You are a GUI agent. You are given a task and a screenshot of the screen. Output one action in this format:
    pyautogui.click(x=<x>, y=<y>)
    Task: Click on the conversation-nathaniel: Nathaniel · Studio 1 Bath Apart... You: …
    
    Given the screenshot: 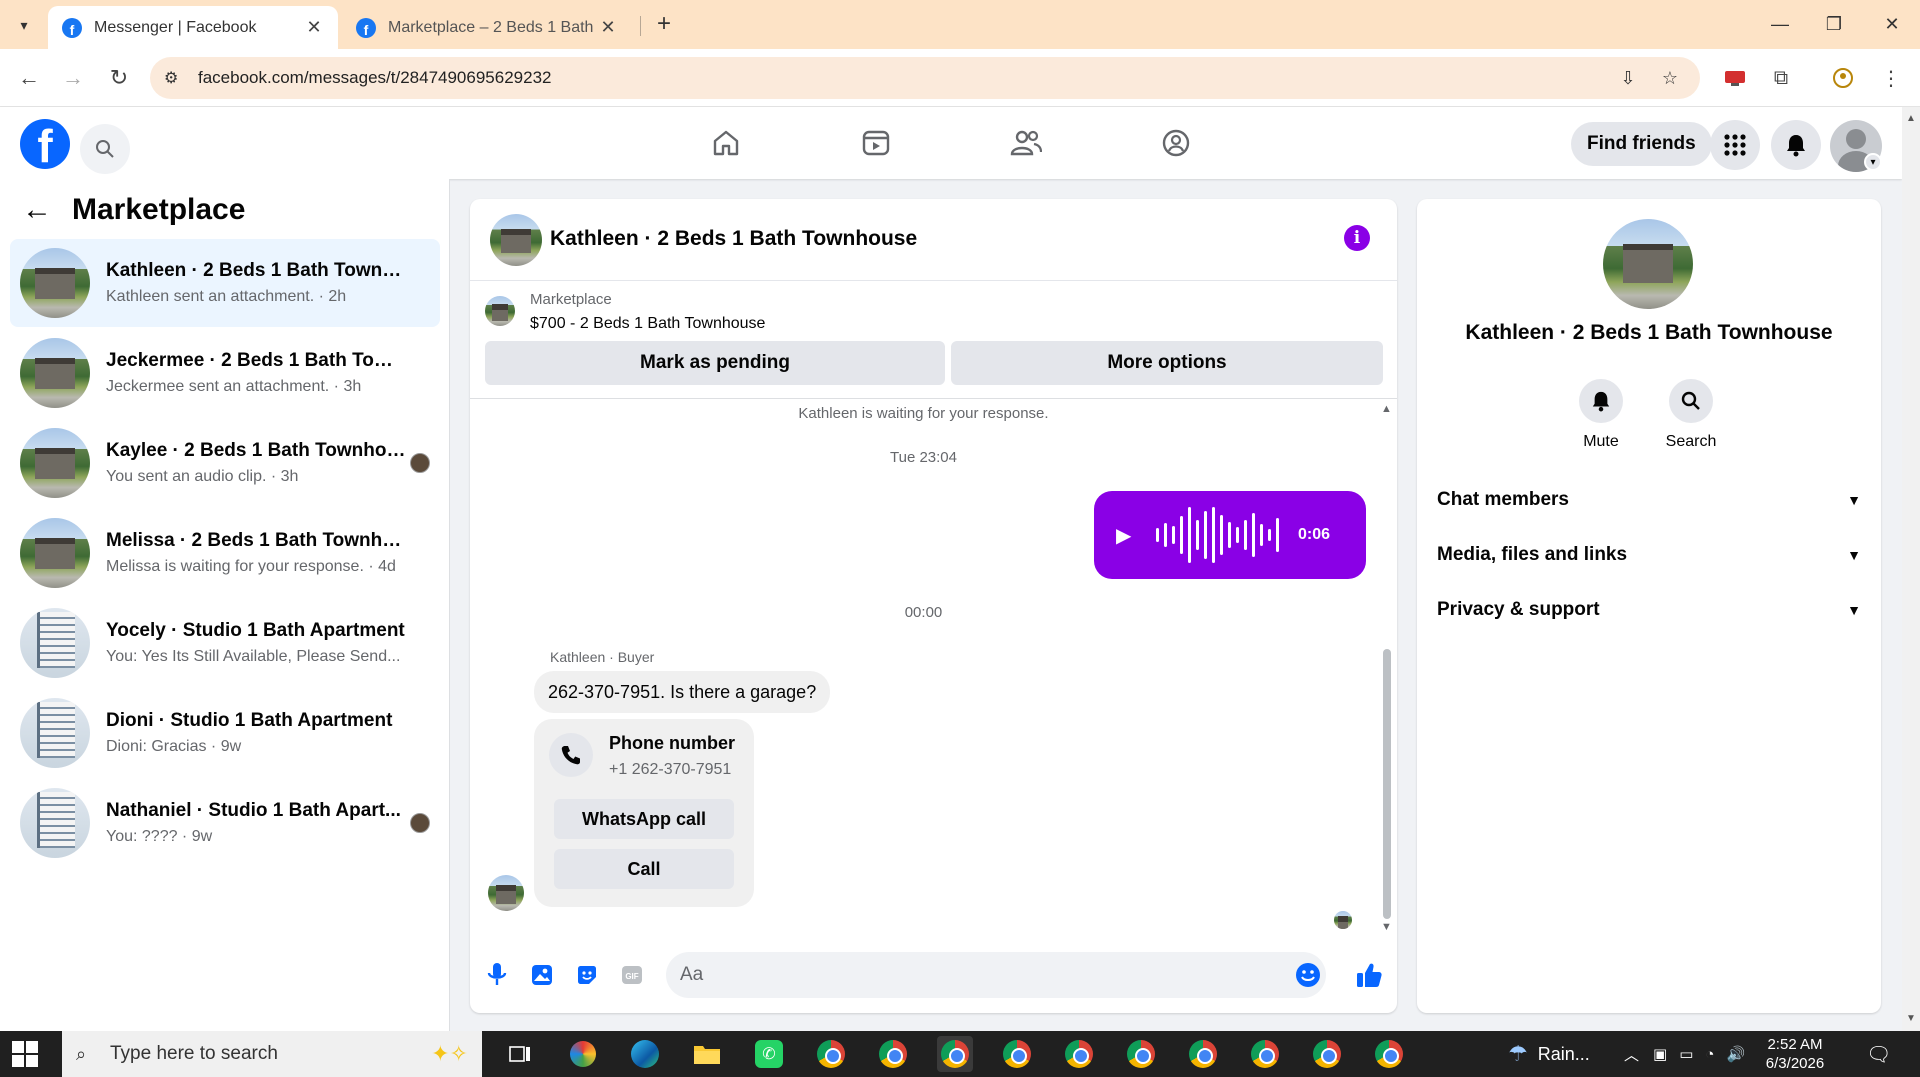 What is the action you would take?
    pyautogui.click(x=225, y=823)
    